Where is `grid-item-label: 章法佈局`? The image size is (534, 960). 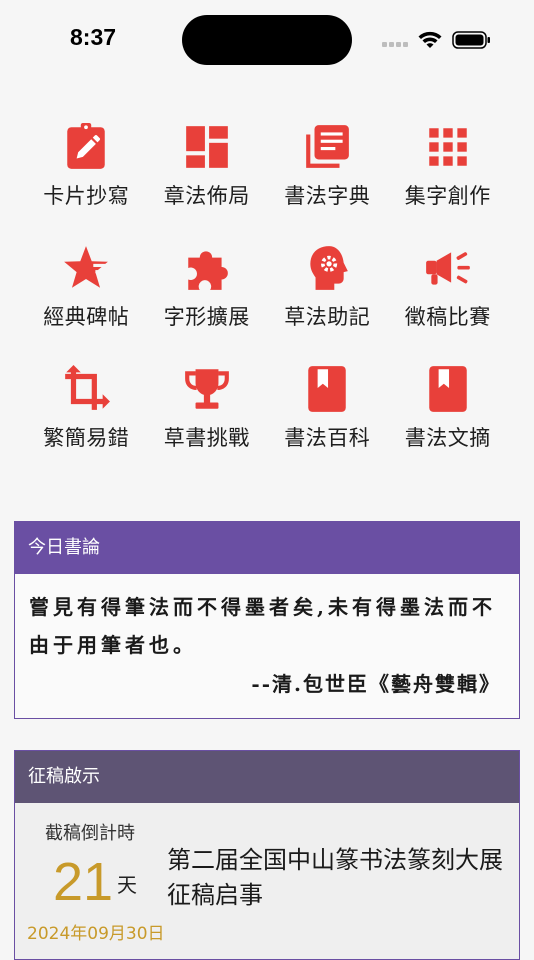
grid-item-label: 章法佈局 is located at coordinates (206, 196).